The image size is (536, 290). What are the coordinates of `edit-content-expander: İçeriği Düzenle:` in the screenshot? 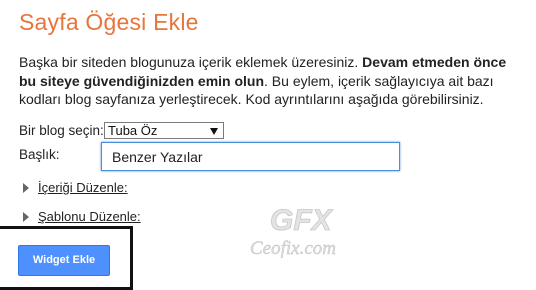 It's located at (75, 187).